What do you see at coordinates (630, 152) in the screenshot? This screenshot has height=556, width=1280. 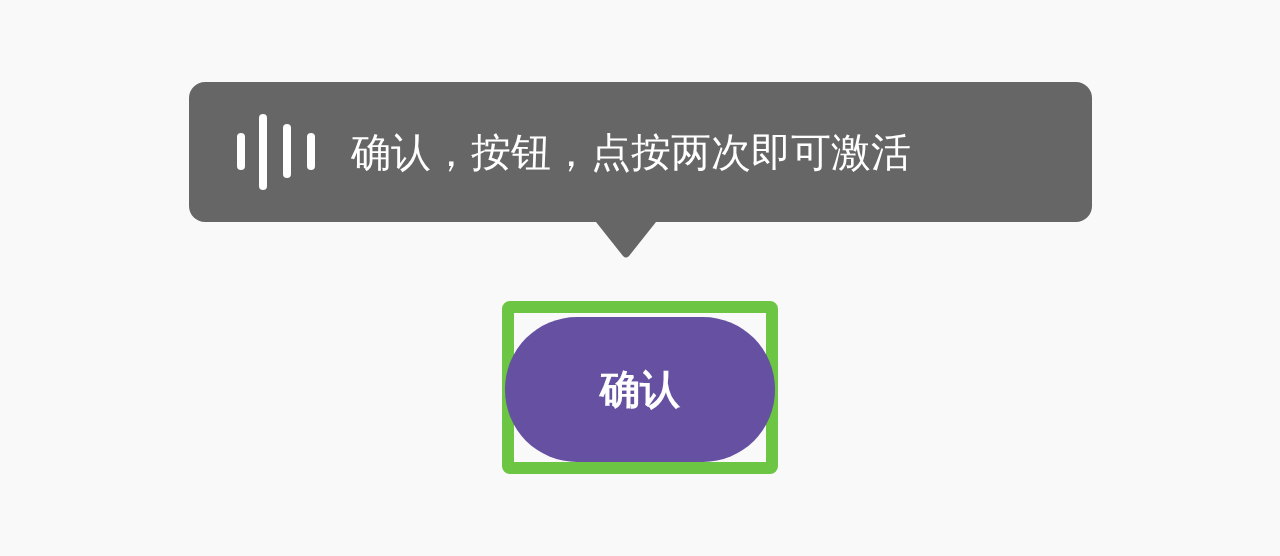 I see `tooltip-text: 确认，按钮，点按两次即可激活` at bounding box center [630, 152].